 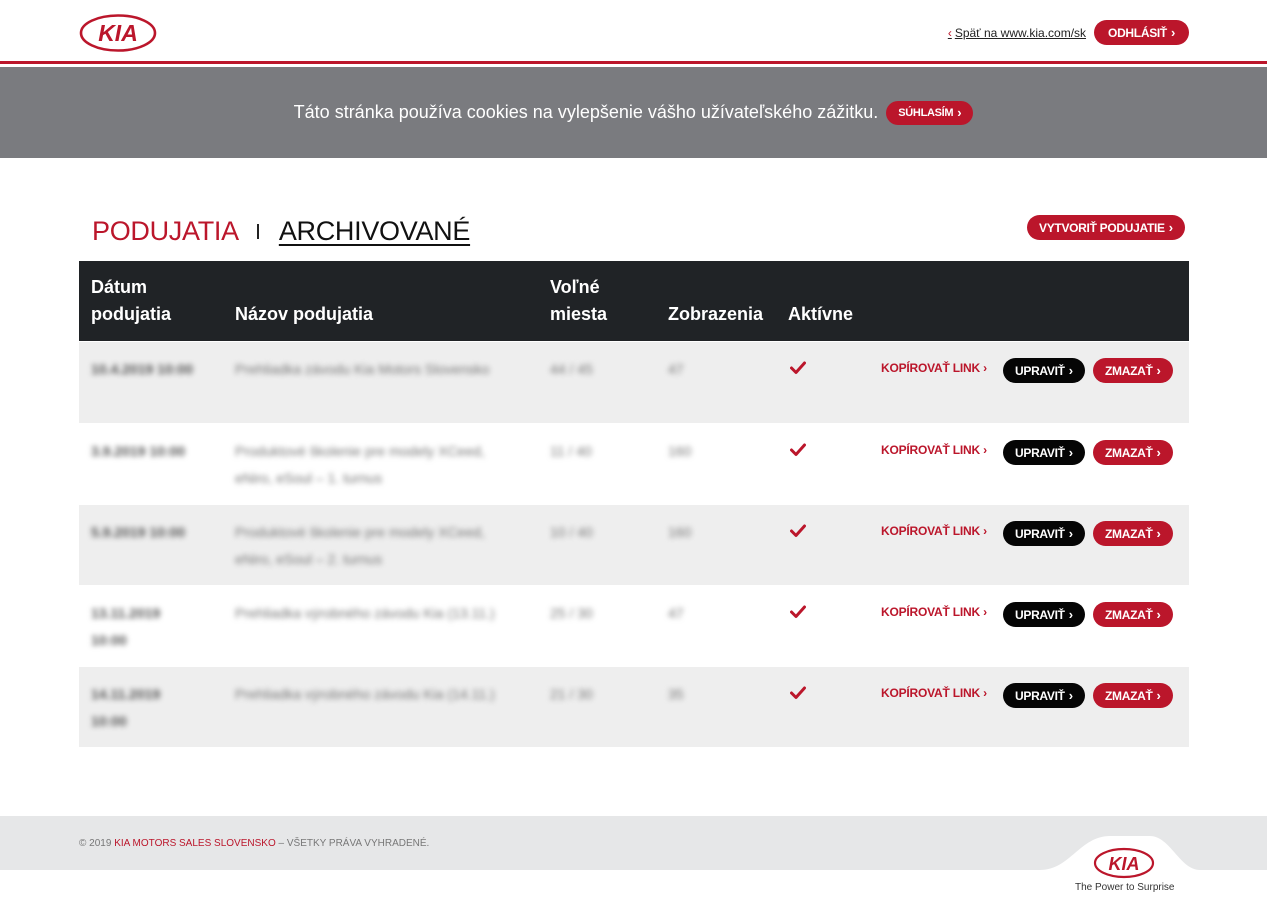 I want to click on row-seats: 25 / 30, so click(x=571, y=613).